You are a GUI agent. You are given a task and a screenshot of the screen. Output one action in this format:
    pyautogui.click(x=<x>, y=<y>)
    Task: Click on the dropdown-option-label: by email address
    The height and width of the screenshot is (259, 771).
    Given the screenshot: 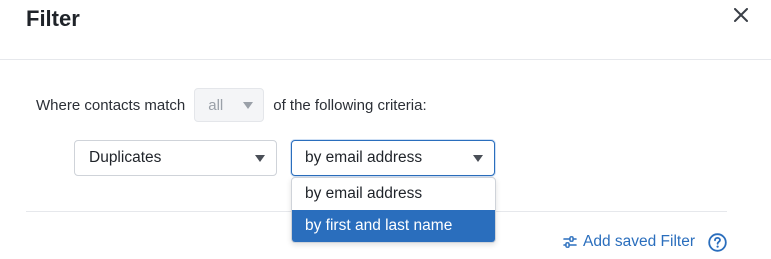 What is the action you would take?
    pyautogui.click(x=364, y=193)
    